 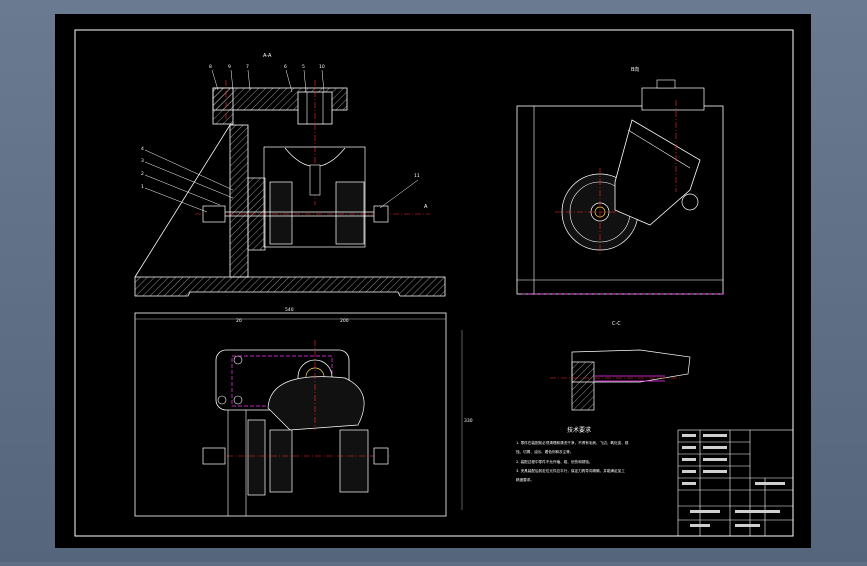 I want to click on dim-right-span: 200, so click(x=344, y=321).